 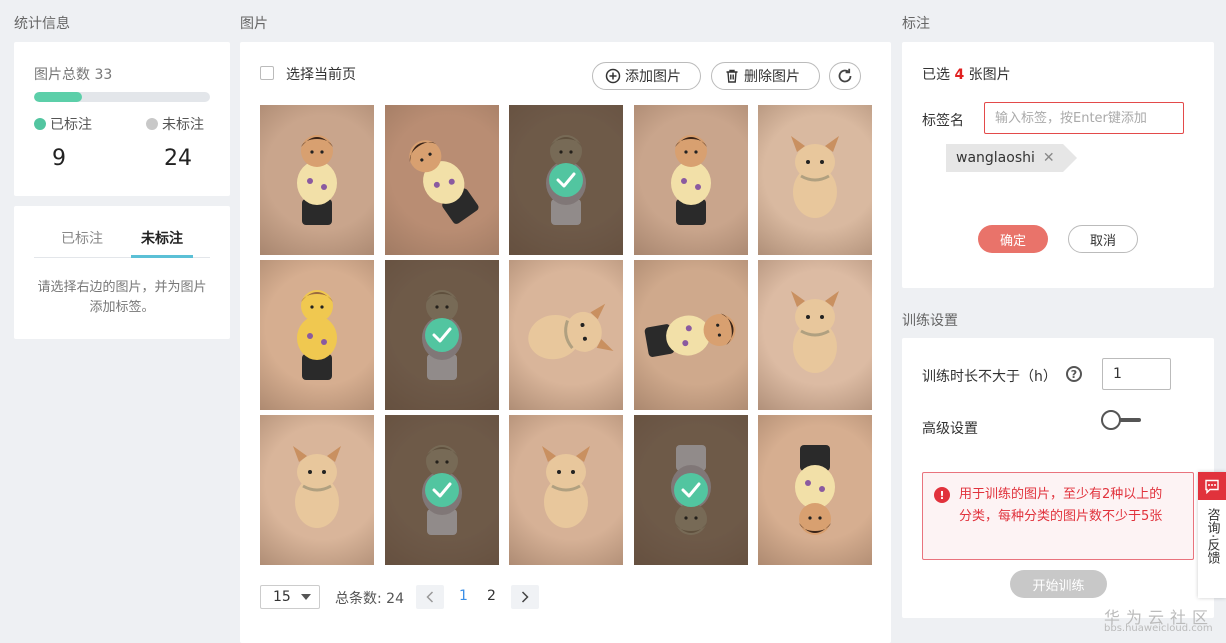 I want to click on unlabeled-legend-label: 未标注, so click(x=183, y=125).